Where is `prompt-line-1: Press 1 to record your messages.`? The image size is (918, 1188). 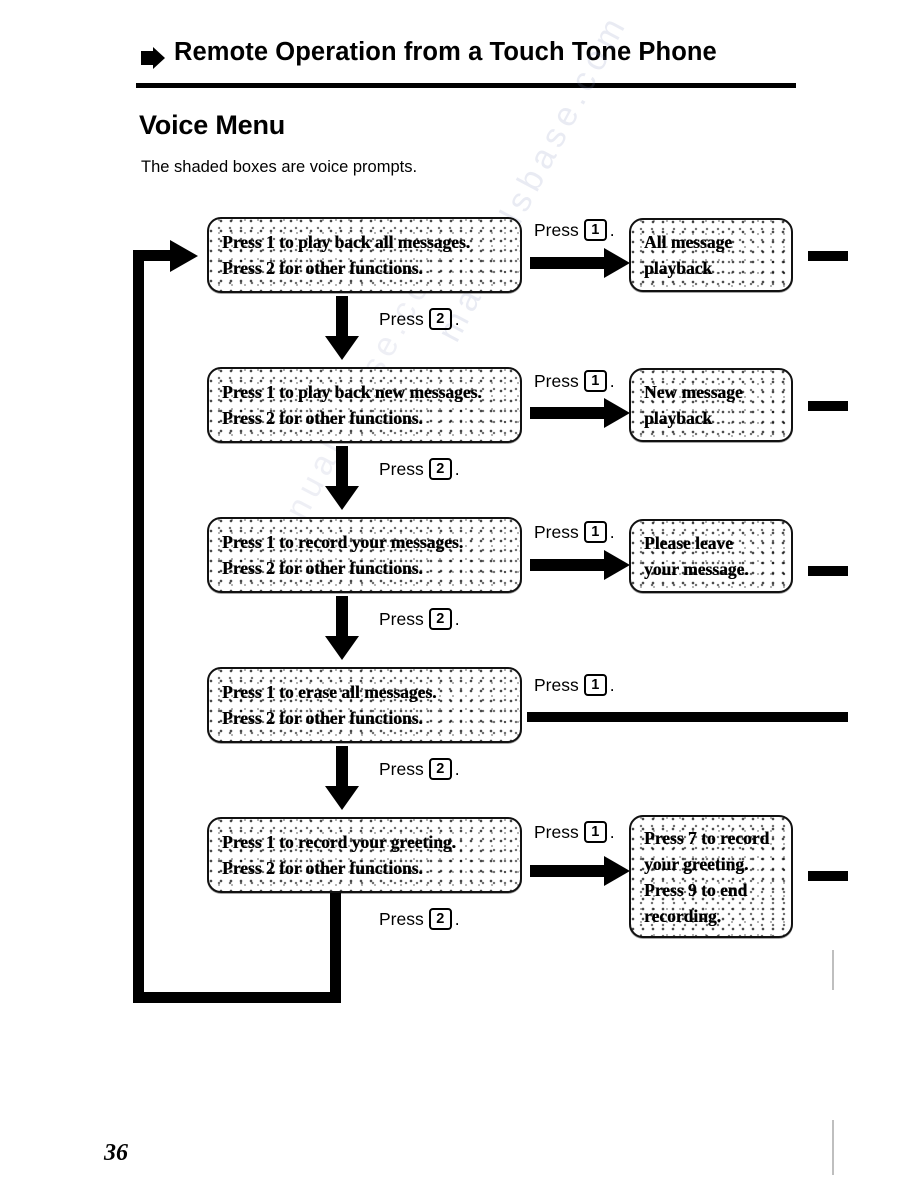 prompt-line-1: Press 1 to record your messages. is located at coordinates (343, 542).